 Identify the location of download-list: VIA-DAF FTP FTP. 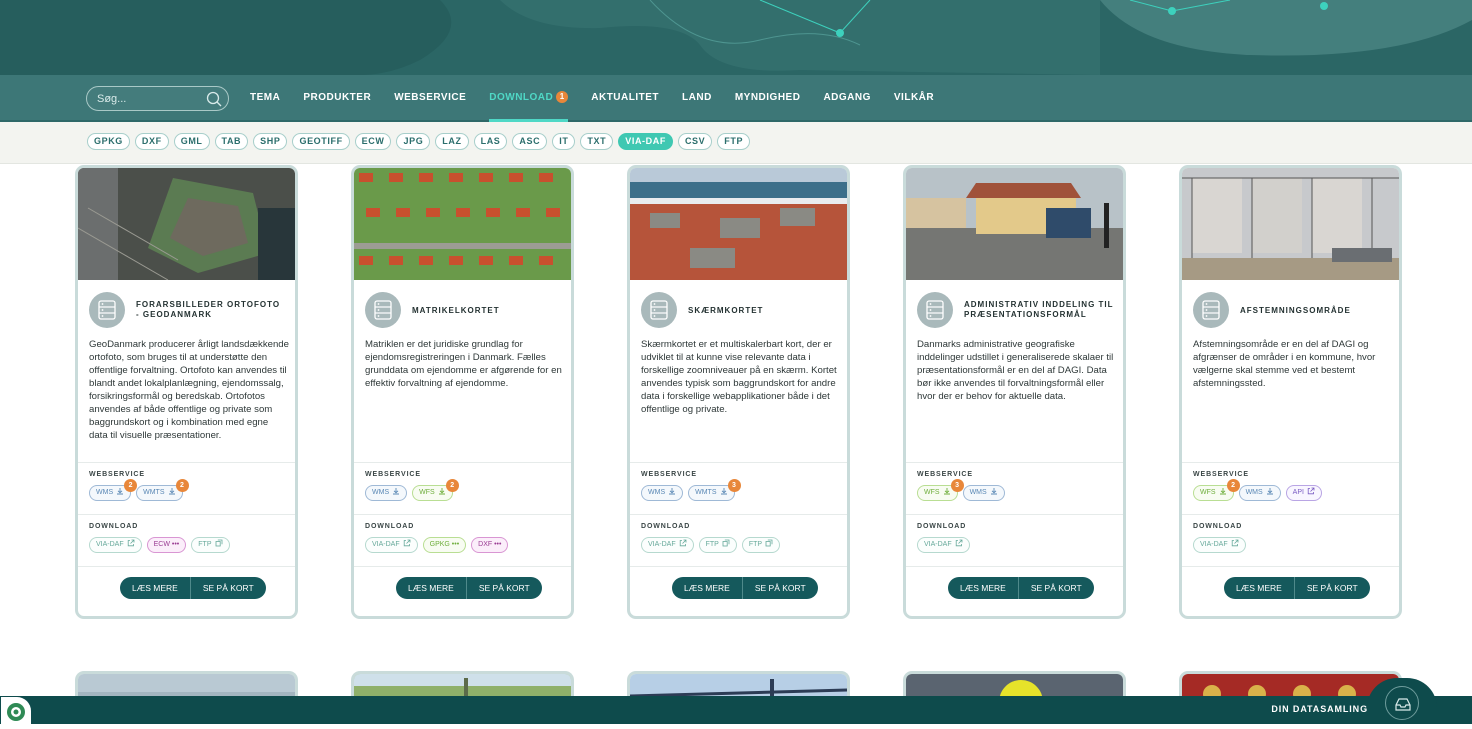
(713, 545).